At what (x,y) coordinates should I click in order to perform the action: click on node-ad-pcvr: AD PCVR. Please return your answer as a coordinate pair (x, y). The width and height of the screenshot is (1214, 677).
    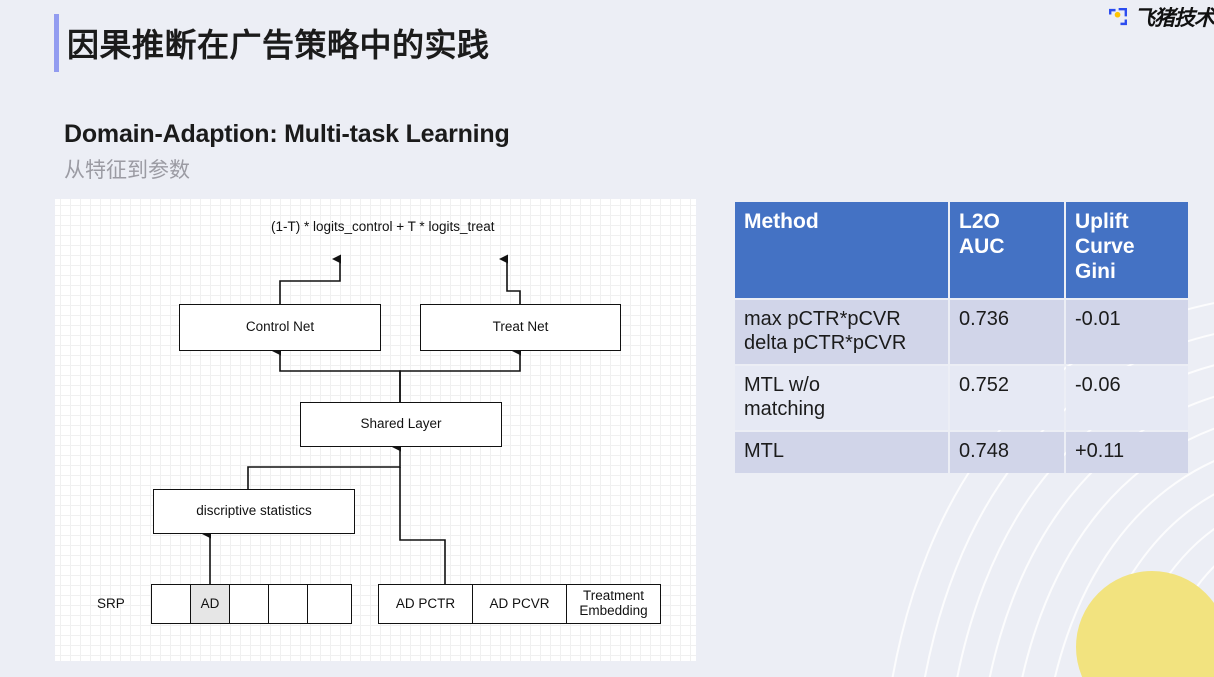
    Looking at the image, I should click on (519, 604).